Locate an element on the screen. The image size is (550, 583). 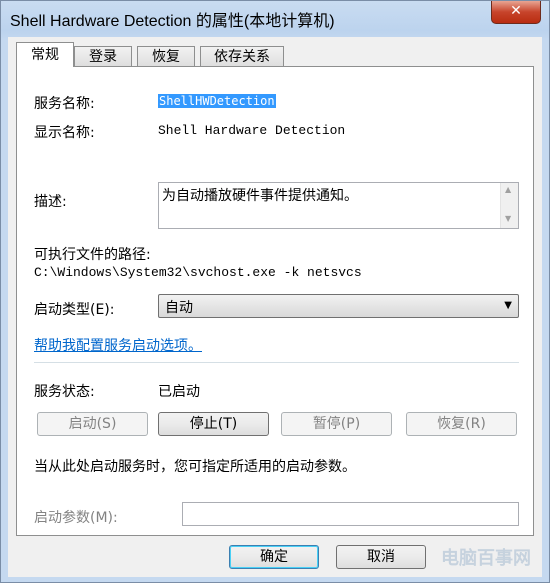
tab-general: 常规 is located at coordinates (45, 54).